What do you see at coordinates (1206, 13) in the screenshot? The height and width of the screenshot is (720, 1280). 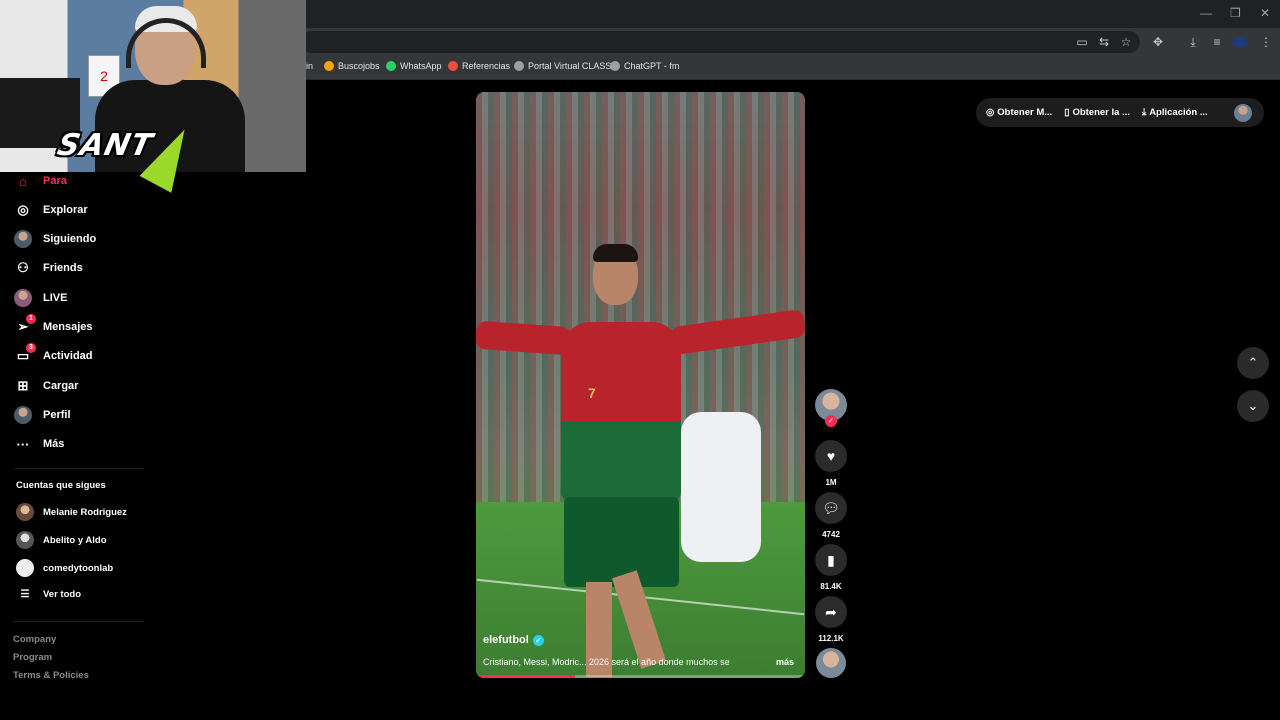 I see `minimize-icon: —` at bounding box center [1206, 13].